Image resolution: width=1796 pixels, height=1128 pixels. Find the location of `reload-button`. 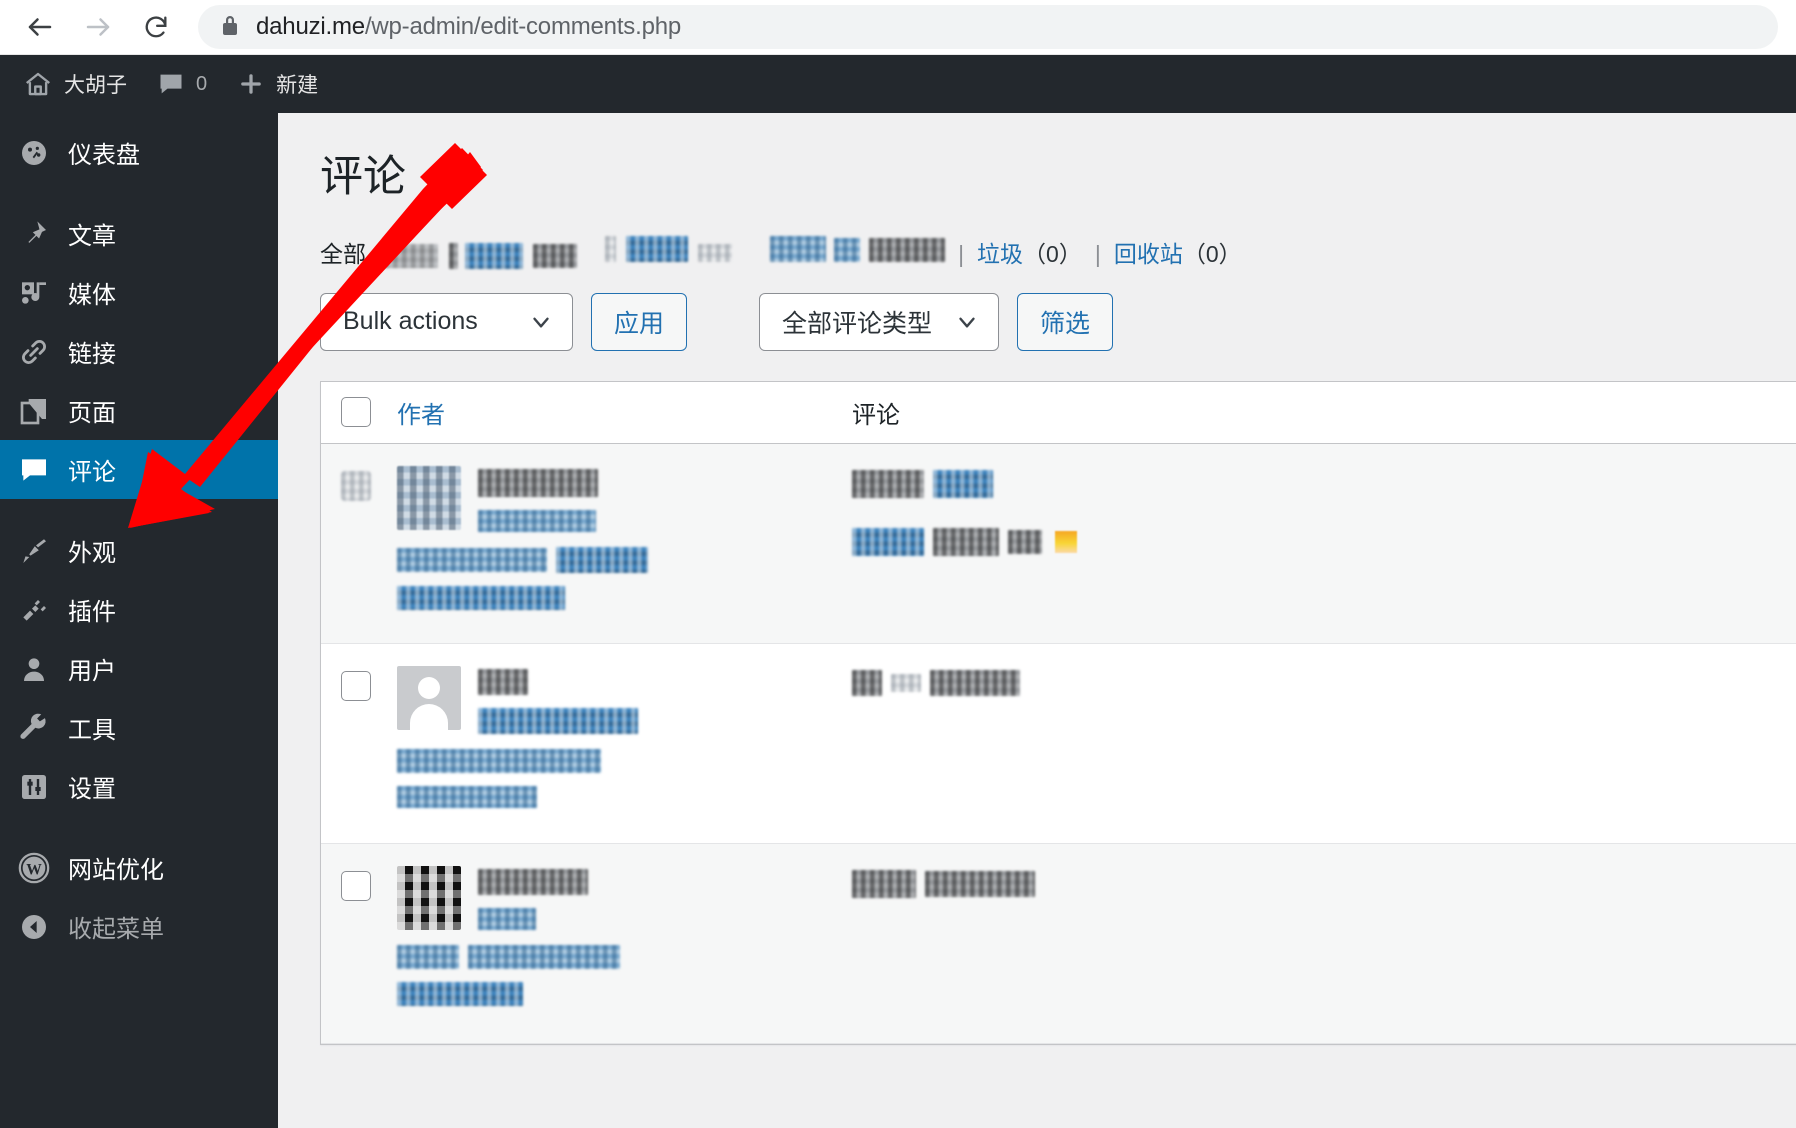

reload-button is located at coordinates (156, 27).